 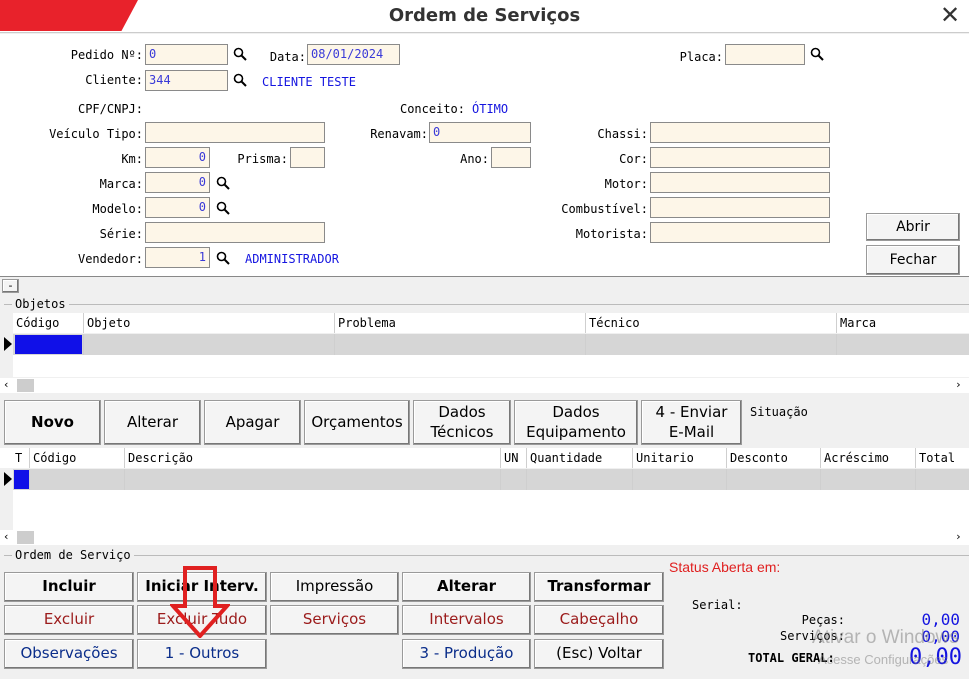 I want to click on dados-equipamento-button: Dados Equipamento, so click(x=576, y=422).